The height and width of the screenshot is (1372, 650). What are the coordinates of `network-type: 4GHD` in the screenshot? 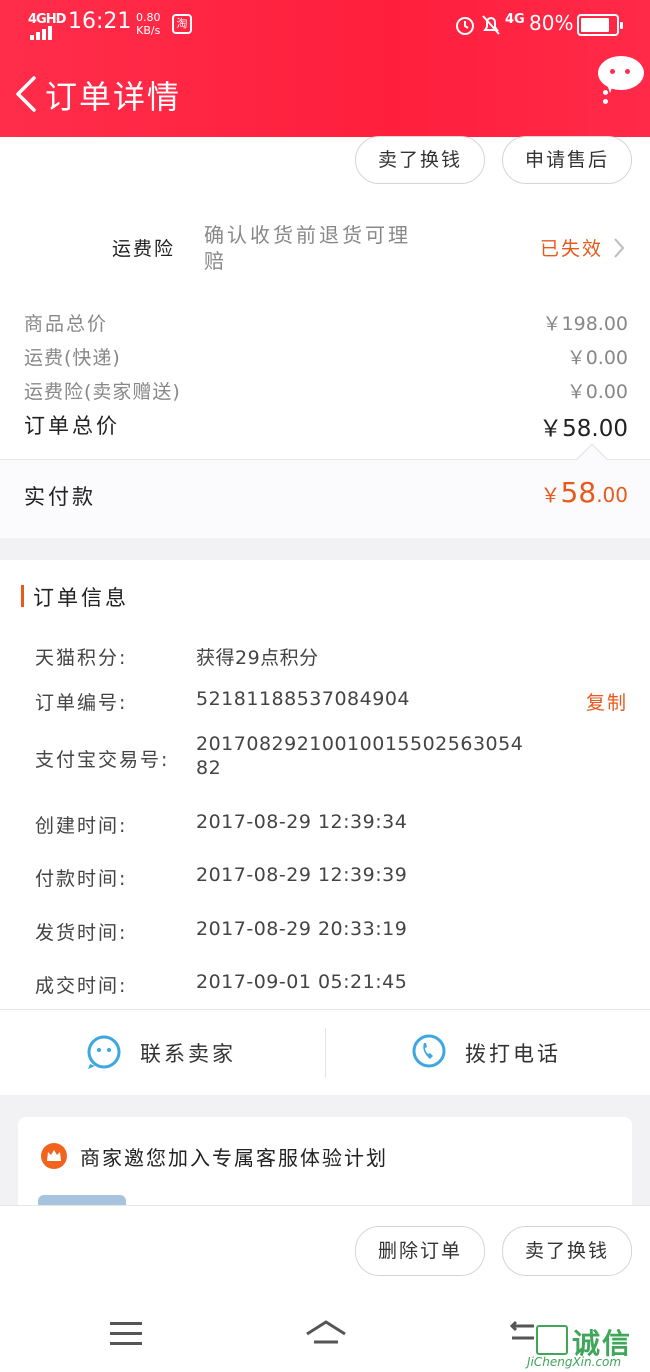 It's located at (47, 19).